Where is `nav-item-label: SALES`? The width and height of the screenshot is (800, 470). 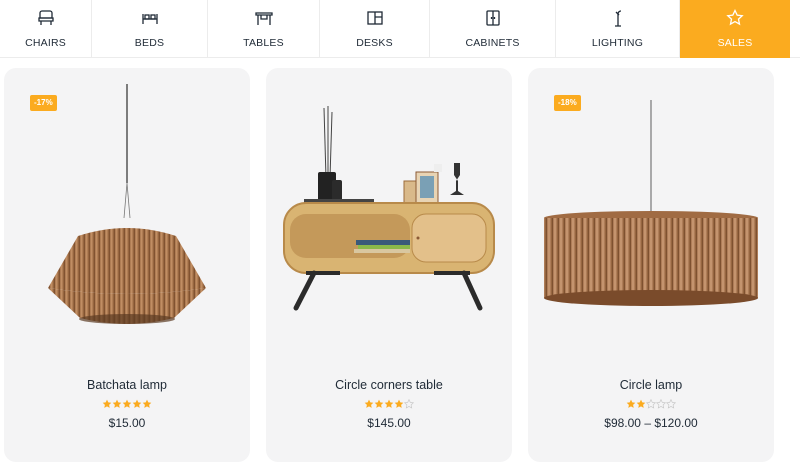 nav-item-label: SALES is located at coordinates (735, 43).